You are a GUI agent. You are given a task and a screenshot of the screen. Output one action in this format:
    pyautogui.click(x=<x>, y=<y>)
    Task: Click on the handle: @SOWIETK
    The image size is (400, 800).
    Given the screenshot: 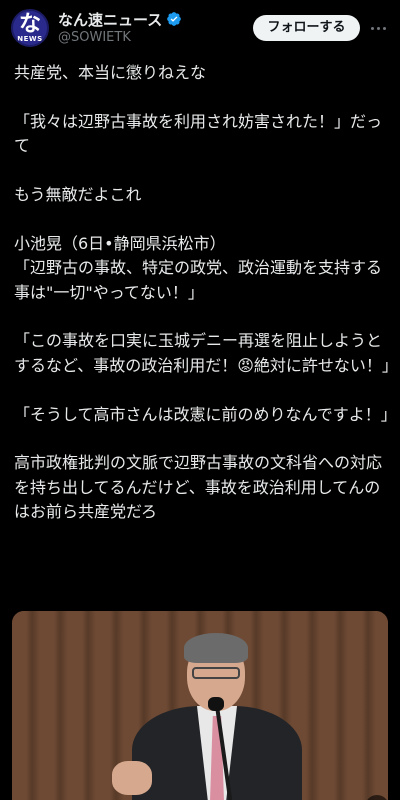 What is the action you would take?
    pyautogui.click(x=94, y=37)
    